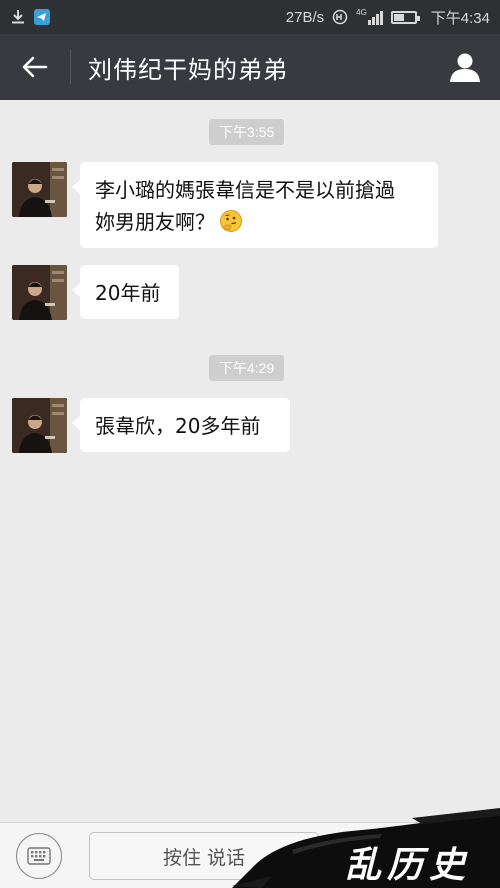 Image resolution: width=500 pixels, height=888 pixels. What do you see at coordinates (250, 17) in the screenshot?
I see `status-bar: 27B/s 4G 下午4:34` at bounding box center [250, 17].